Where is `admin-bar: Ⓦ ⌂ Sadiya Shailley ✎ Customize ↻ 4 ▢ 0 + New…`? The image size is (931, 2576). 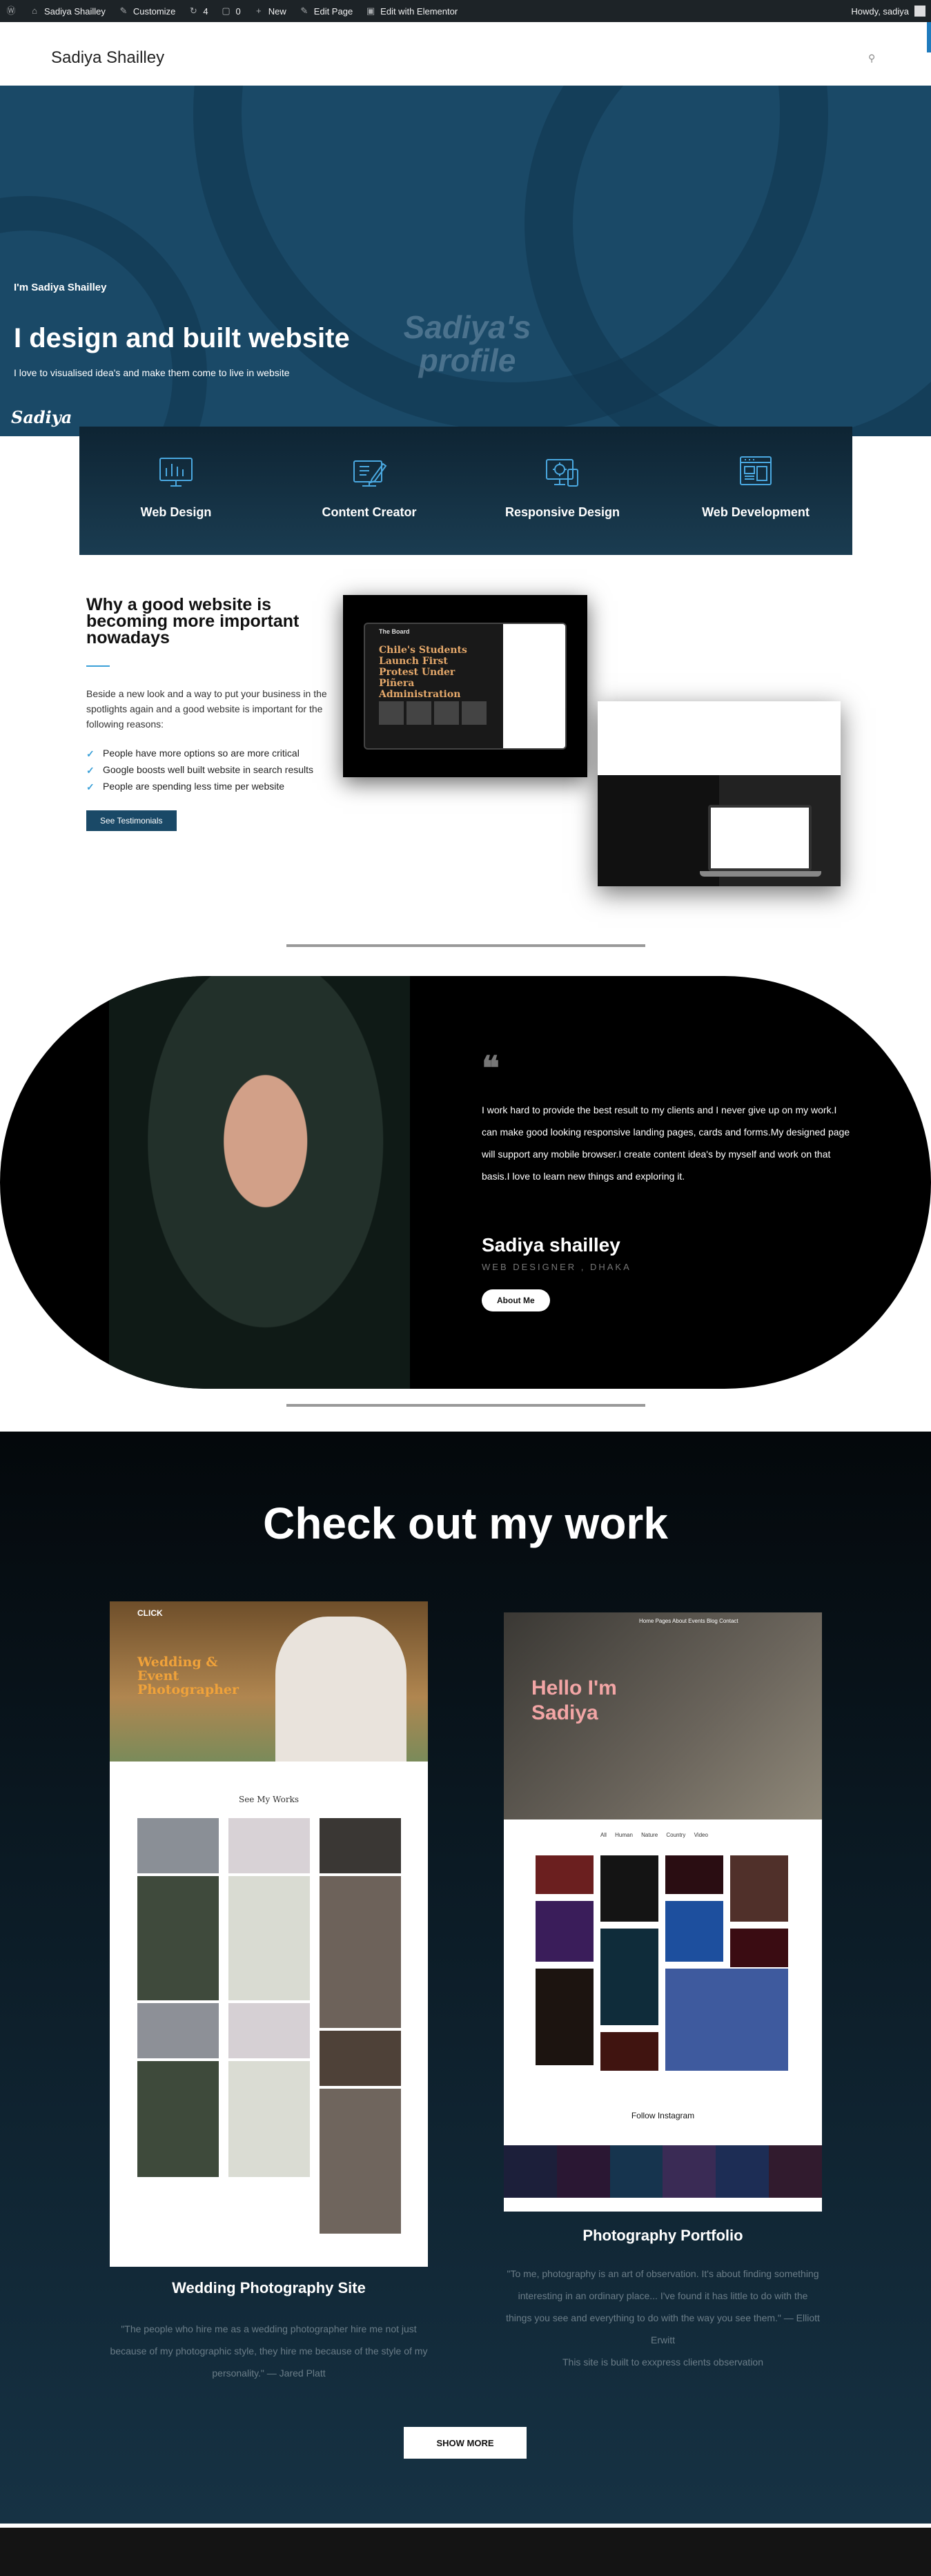 admin-bar: Ⓦ ⌂ Sadiya Shailley ✎ Customize ↻ 4 ▢ 0 + New… is located at coordinates (465, 11).